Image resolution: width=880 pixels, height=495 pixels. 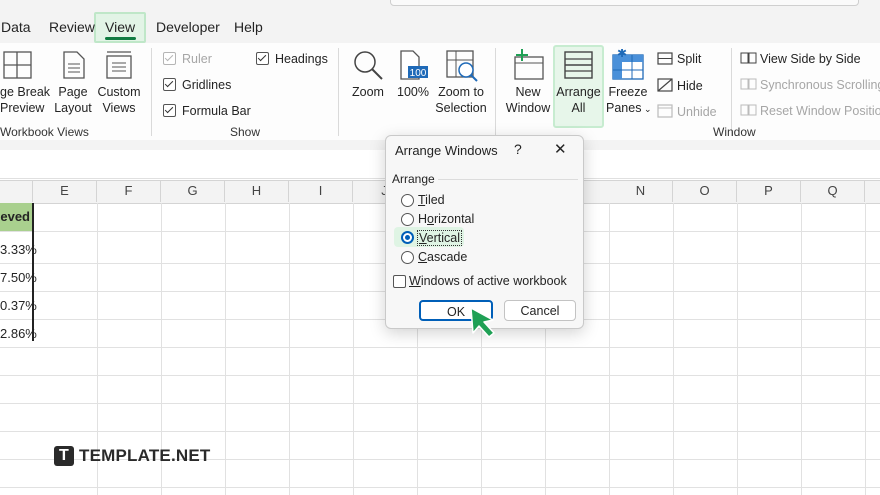 What do you see at coordinates (407, 257) in the screenshot?
I see `radio-cascade-icon` at bounding box center [407, 257].